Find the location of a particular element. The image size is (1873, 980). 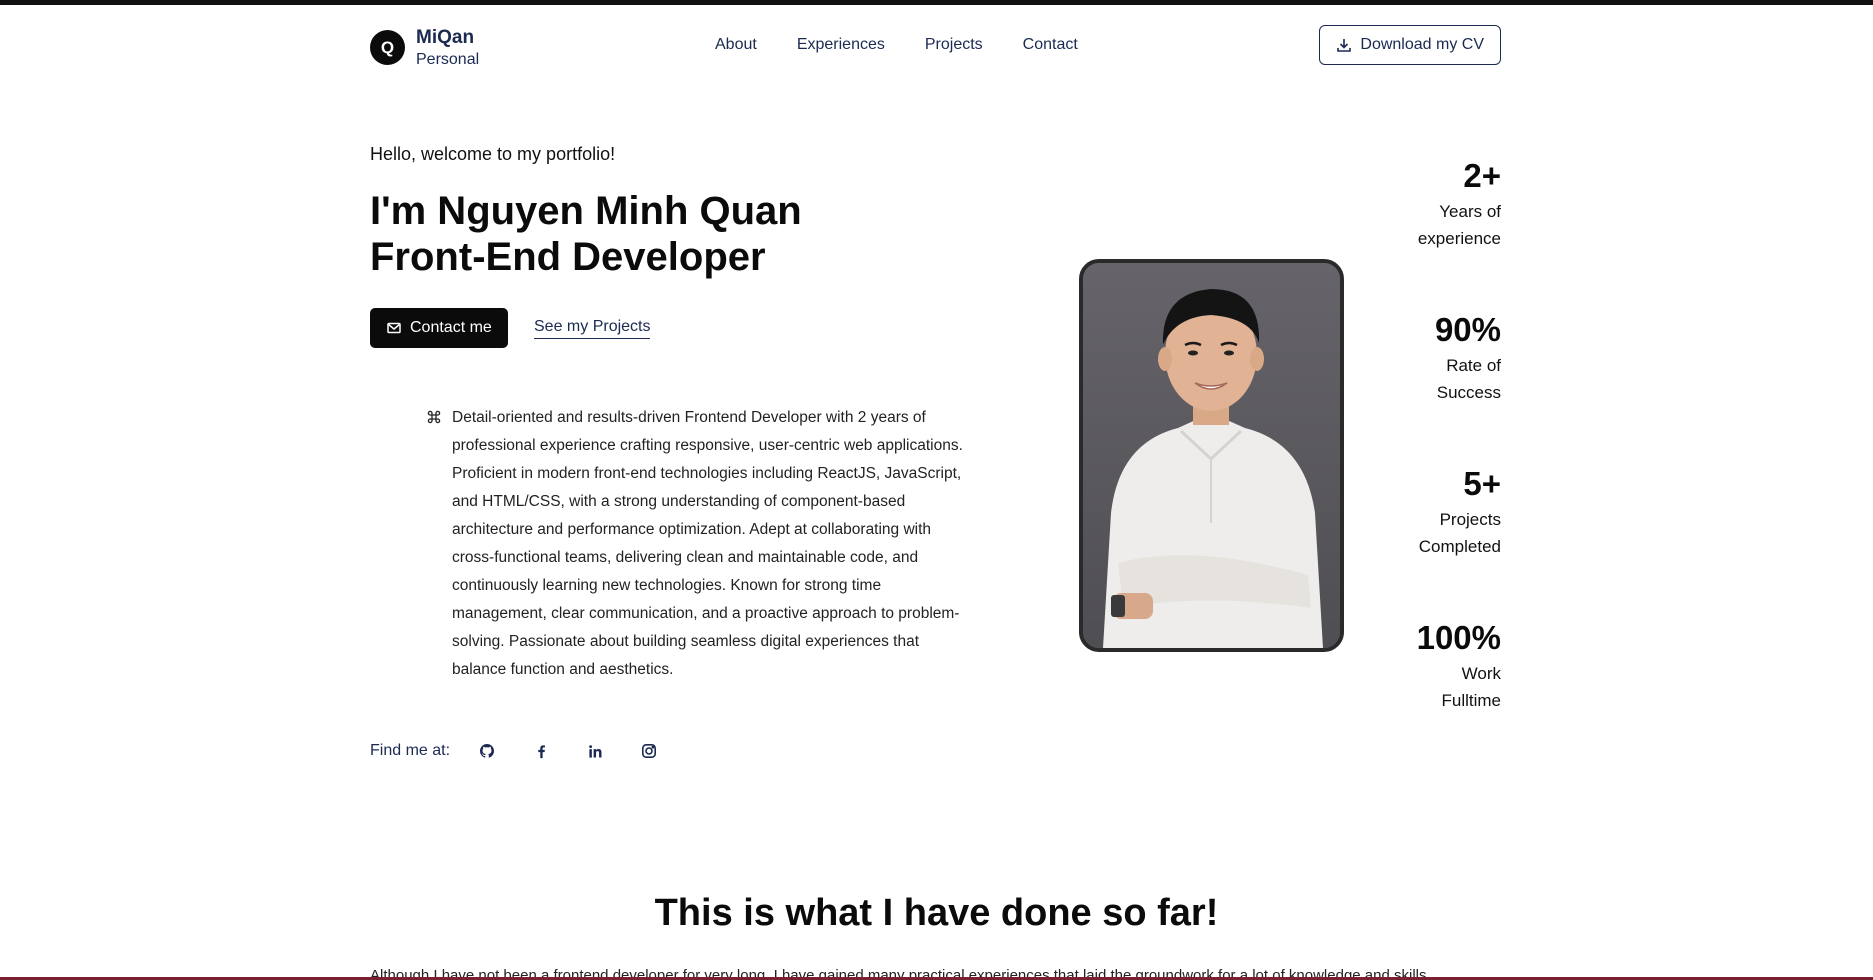

nav-contact: Contact is located at coordinates (1050, 45).